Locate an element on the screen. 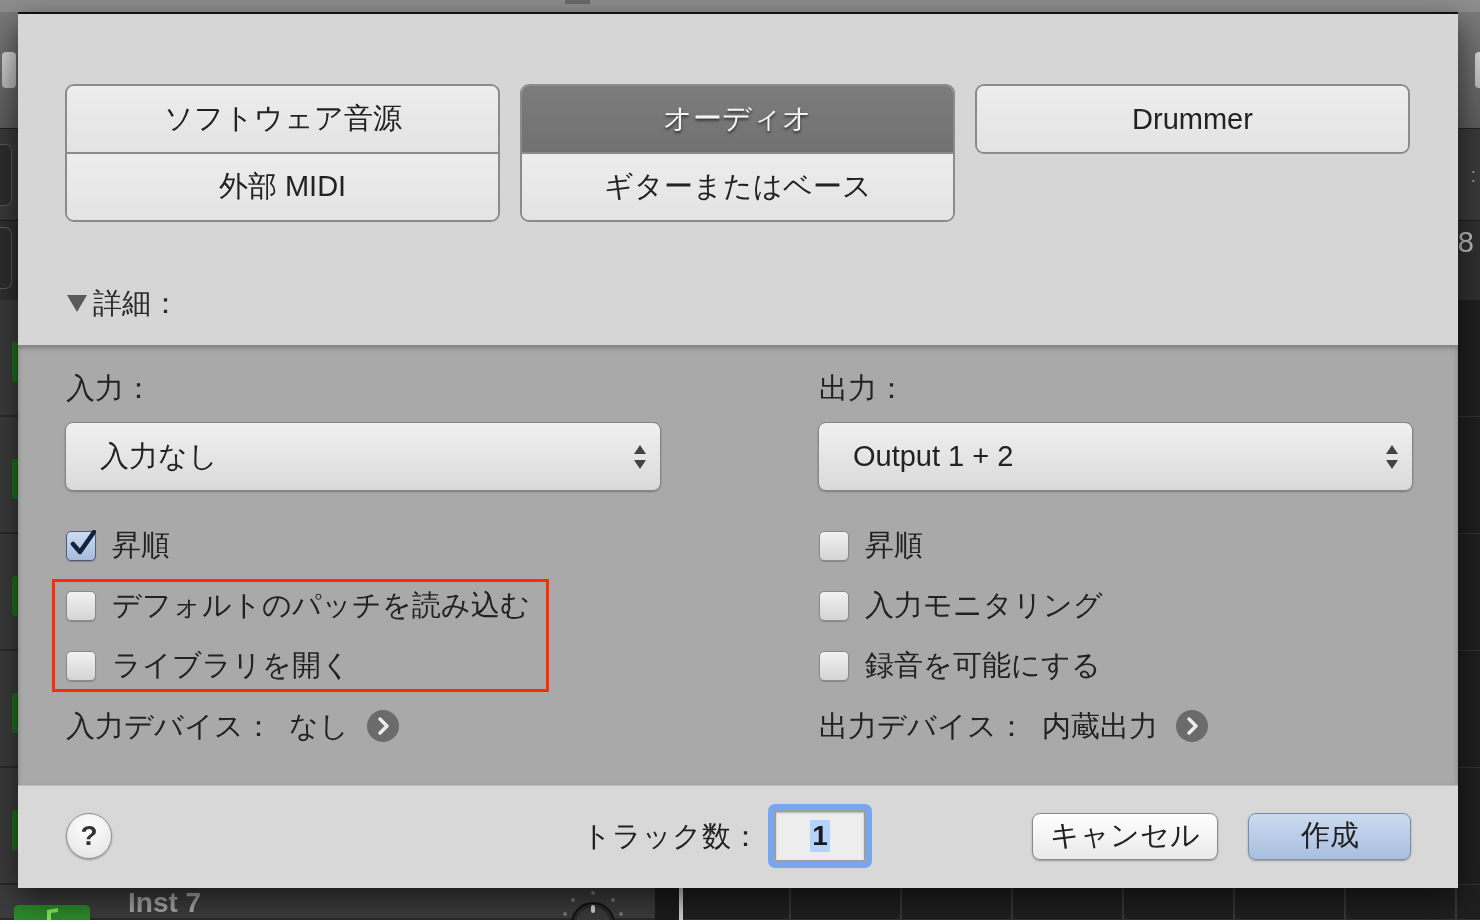  track-type-button: Drummer is located at coordinates (1192, 119).